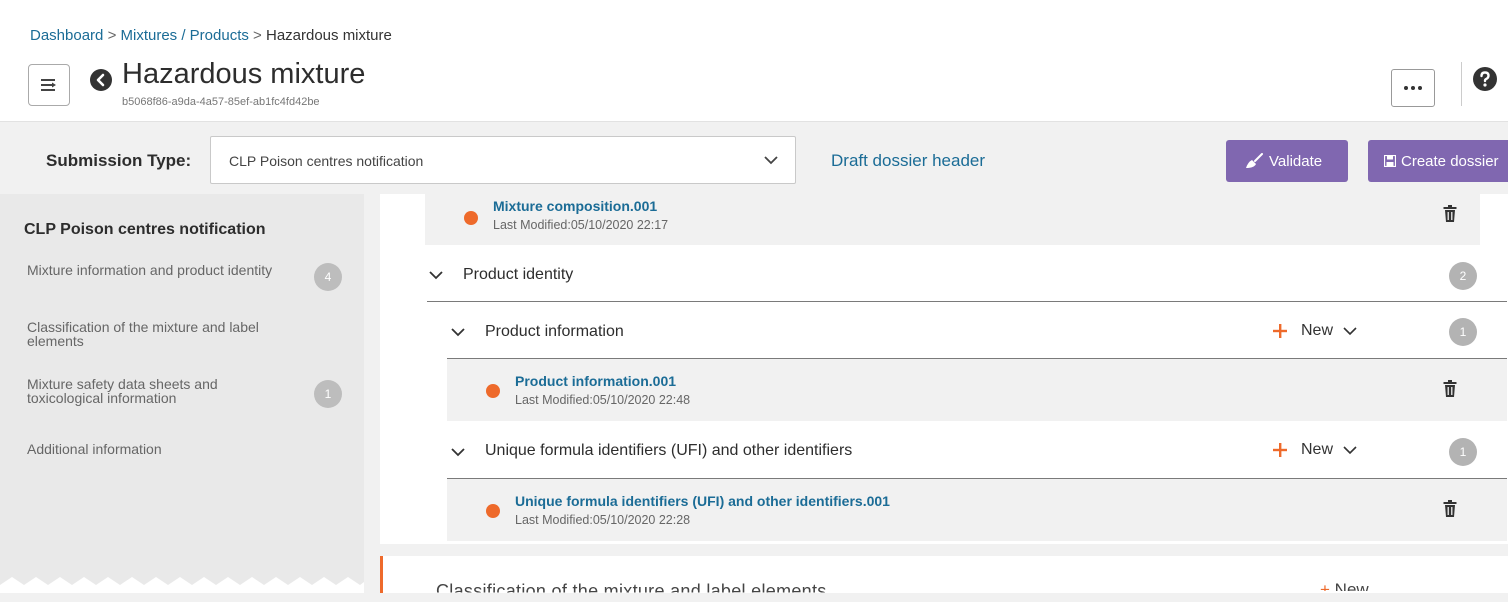 The width and height of the screenshot is (1508, 602). I want to click on menu-toggle-button, so click(49, 85).